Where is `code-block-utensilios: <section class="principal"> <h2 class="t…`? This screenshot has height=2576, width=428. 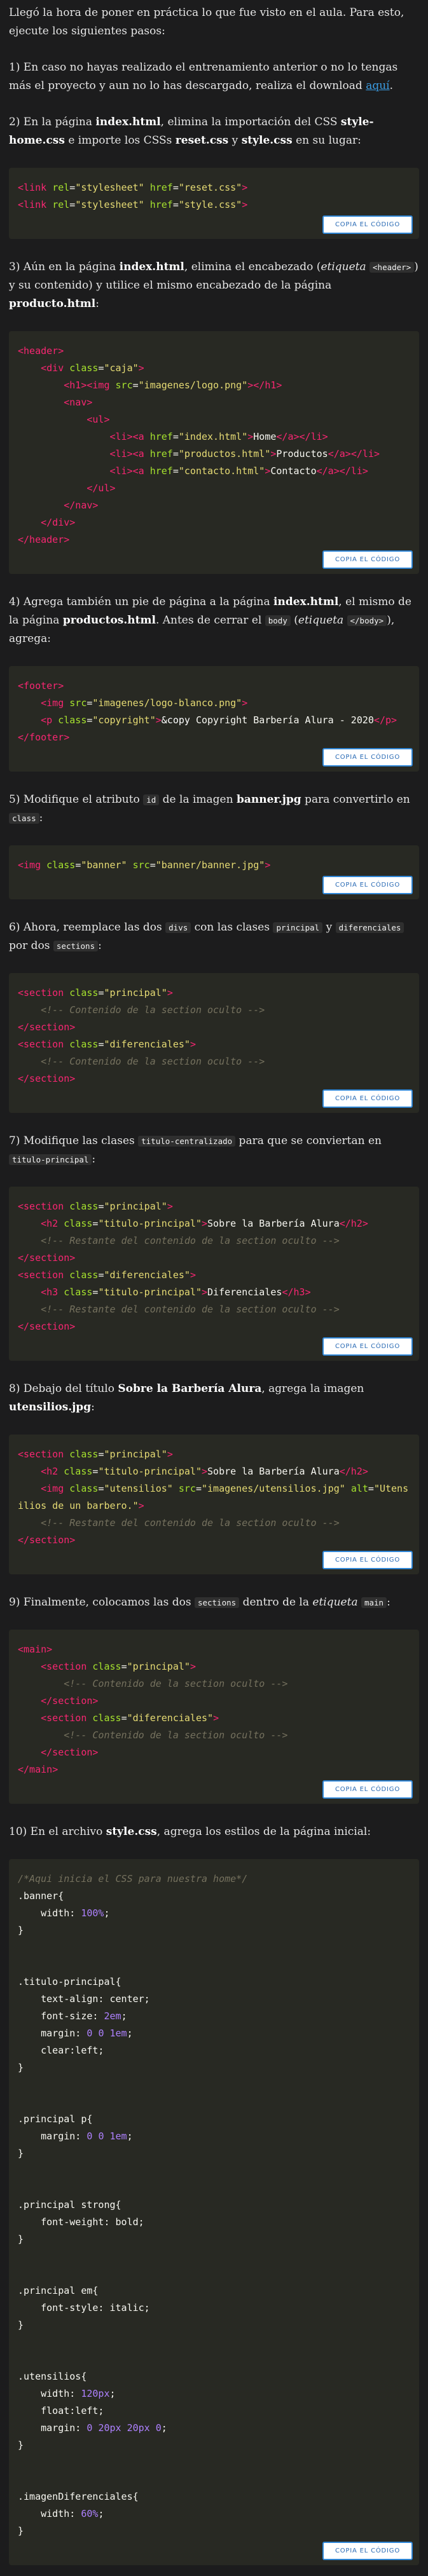
code-block-utensilios: <section class="principal"> <h2 class="t… is located at coordinates (214, 1504).